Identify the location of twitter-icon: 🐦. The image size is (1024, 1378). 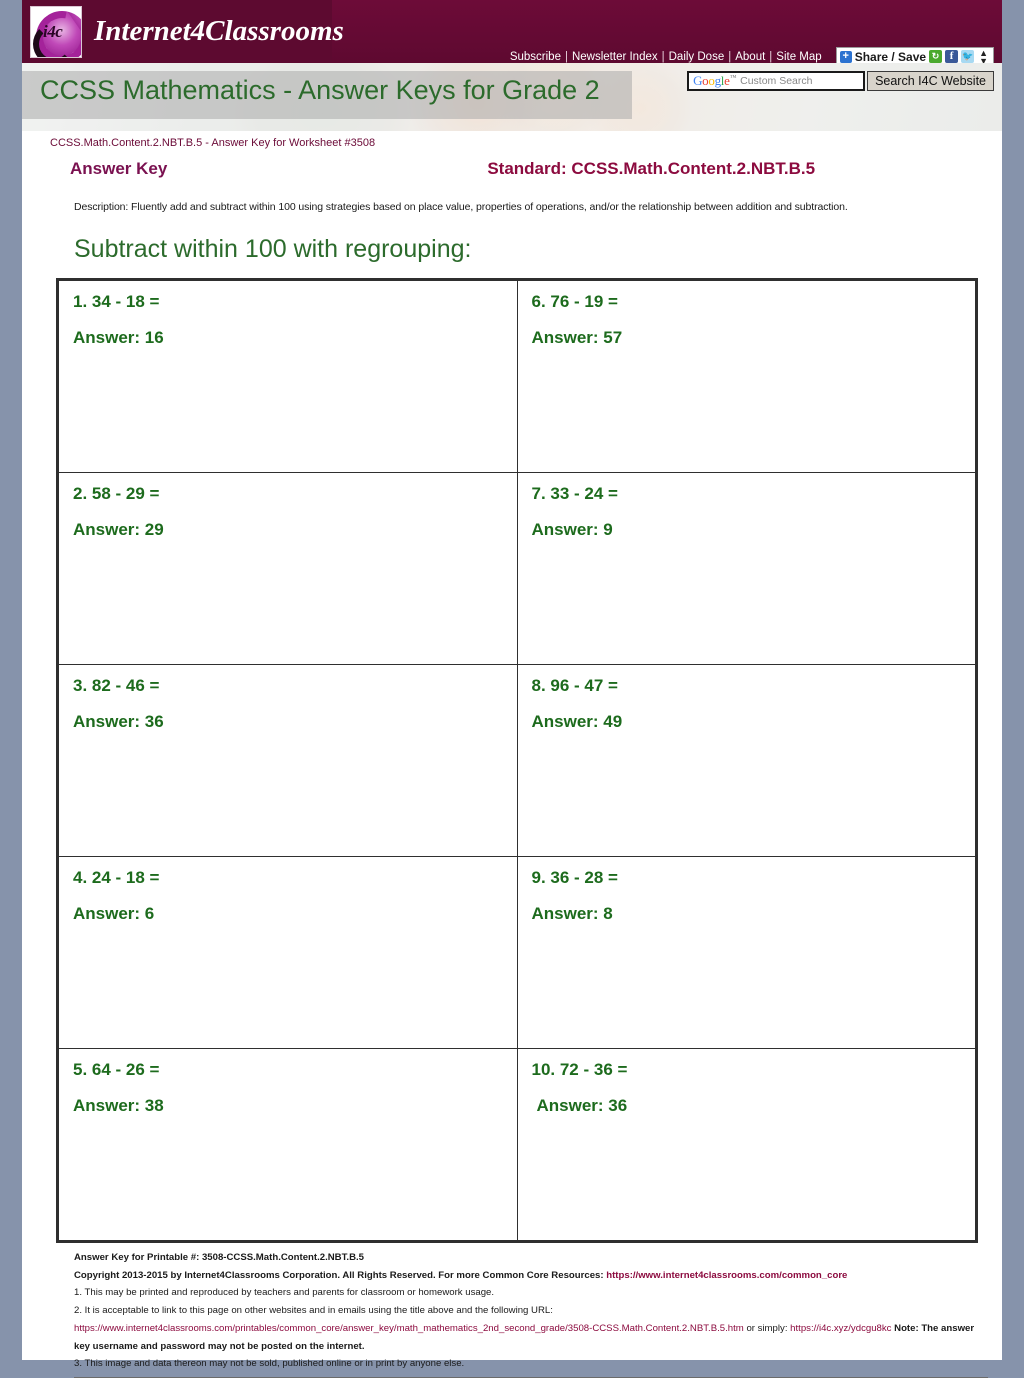
(968, 56).